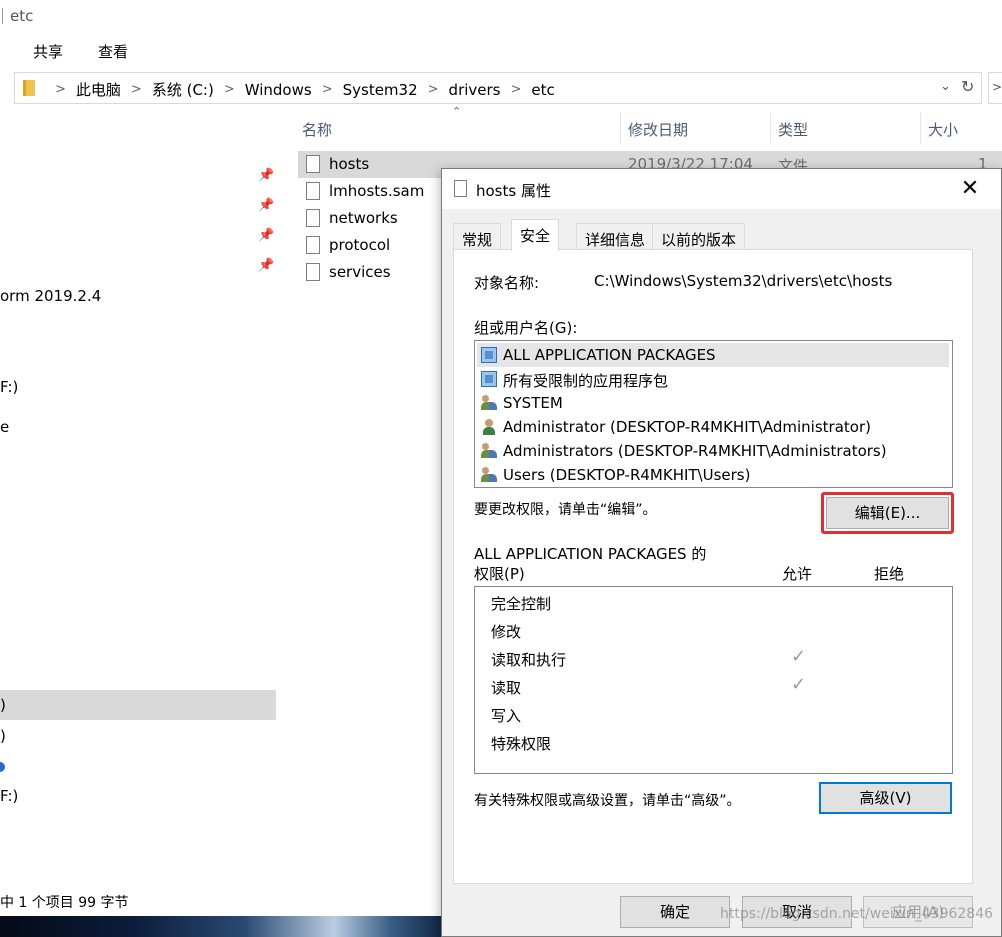 Image resolution: width=1002 pixels, height=937 pixels. Describe the element at coordinates (615, 236) in the screenshot. I see `tab-details: 详细信息` at that location.